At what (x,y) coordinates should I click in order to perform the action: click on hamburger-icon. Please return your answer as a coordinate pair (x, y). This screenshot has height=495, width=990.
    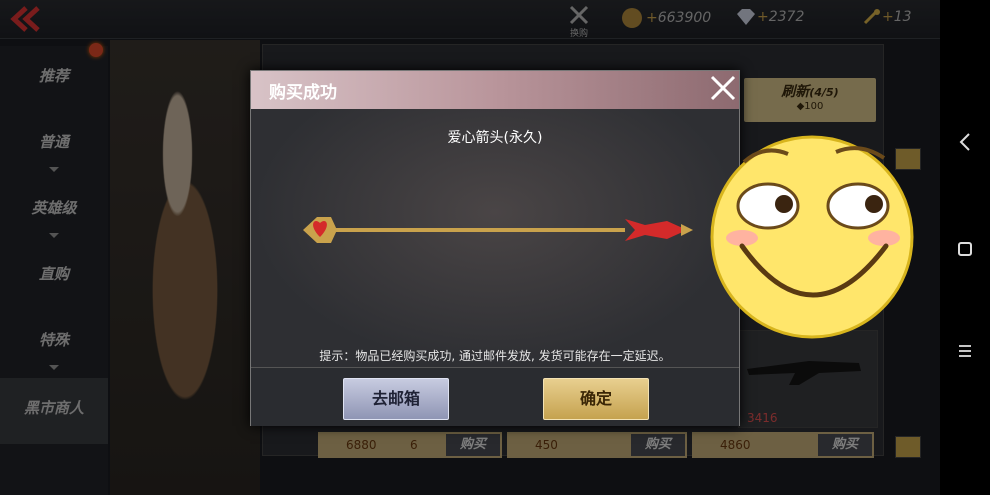
    Looking at the image, I should click on (965, 351).